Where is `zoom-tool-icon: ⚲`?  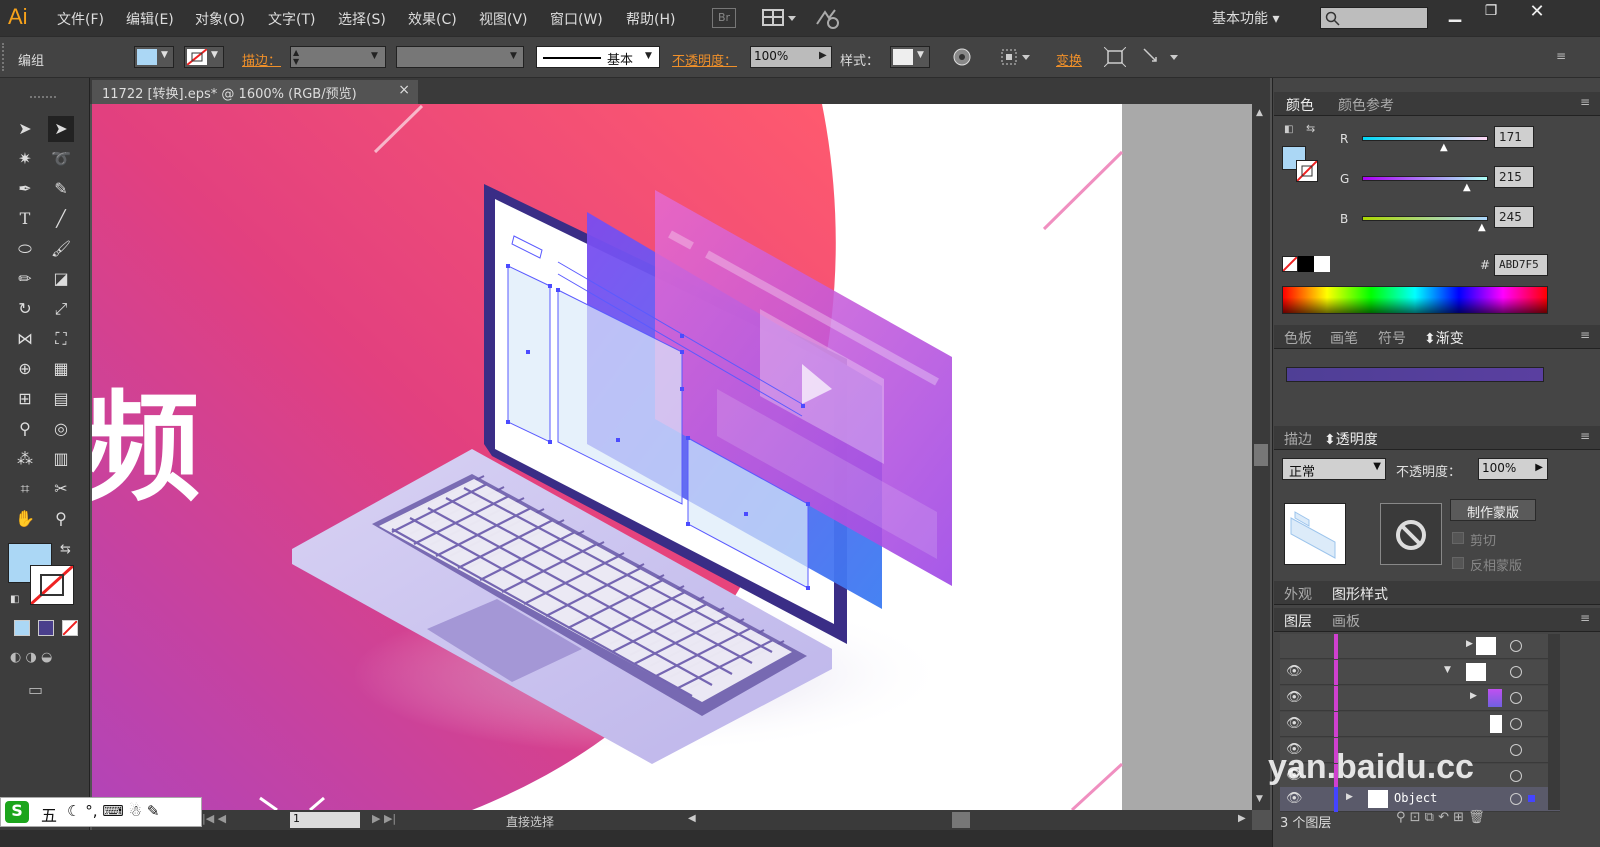
zoom-tool-icon: ⚲ is located at coordinates (61, 519).